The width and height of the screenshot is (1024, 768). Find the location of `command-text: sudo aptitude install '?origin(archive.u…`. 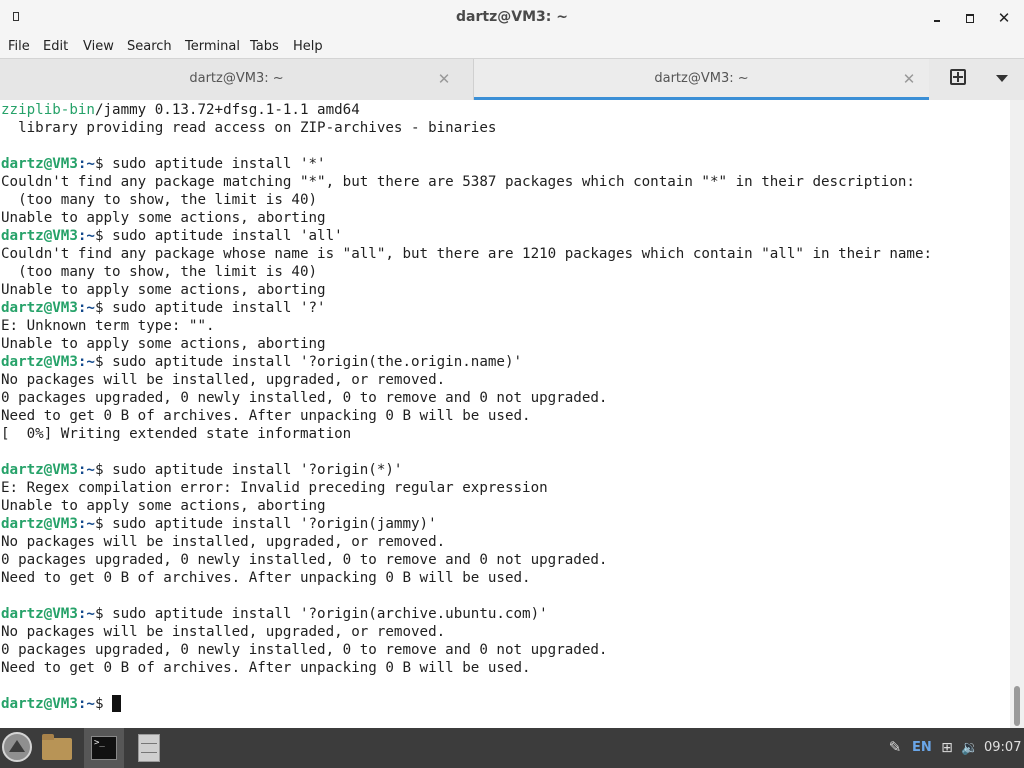

command-text: sudo aptitude install '?origin(archive.u… is located at coordinates (330, 614).